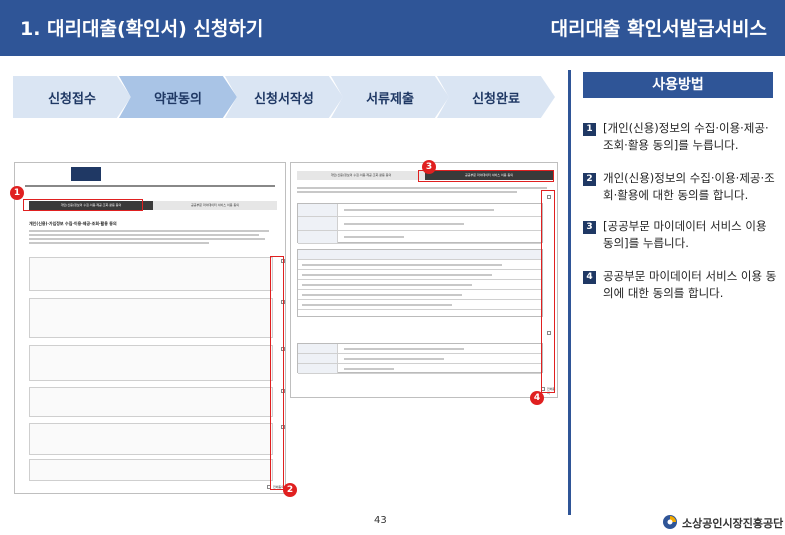  What do you see at coordinates (380, 520) in the screenshot?
I see `page-number: 43` at bounding box center [380, 520].